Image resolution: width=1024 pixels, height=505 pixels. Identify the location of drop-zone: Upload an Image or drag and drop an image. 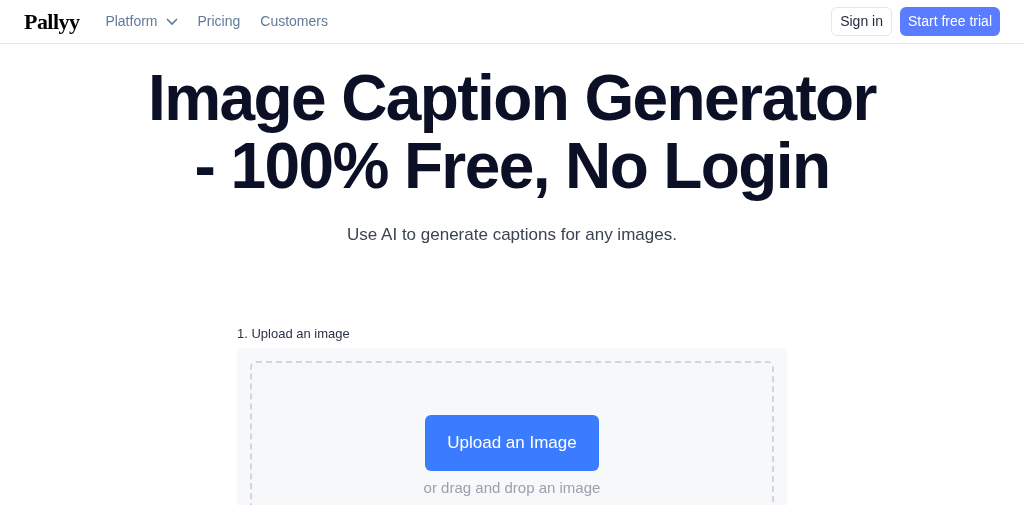
(512, 433).